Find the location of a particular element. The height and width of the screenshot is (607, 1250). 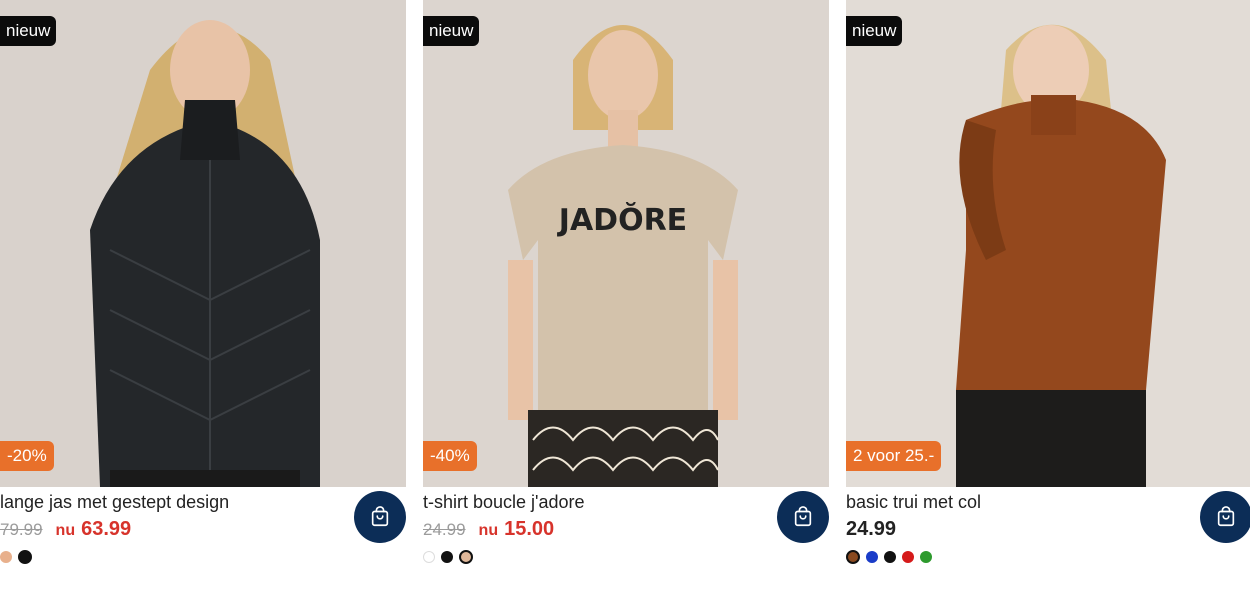

discount-badge: -20% is located at coordinates (27, 456).